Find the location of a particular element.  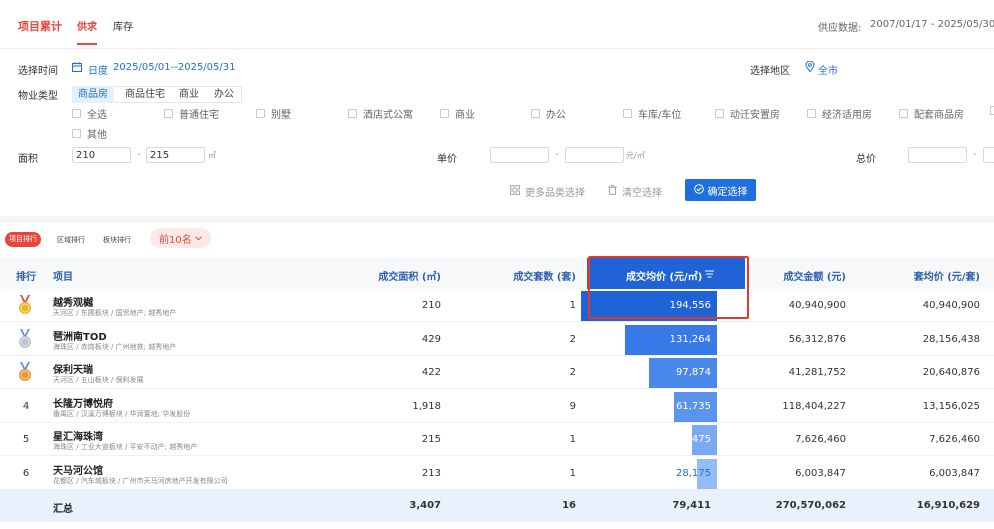

property-tab-residential: 商品住宅 is located at coordinates (145, 94).